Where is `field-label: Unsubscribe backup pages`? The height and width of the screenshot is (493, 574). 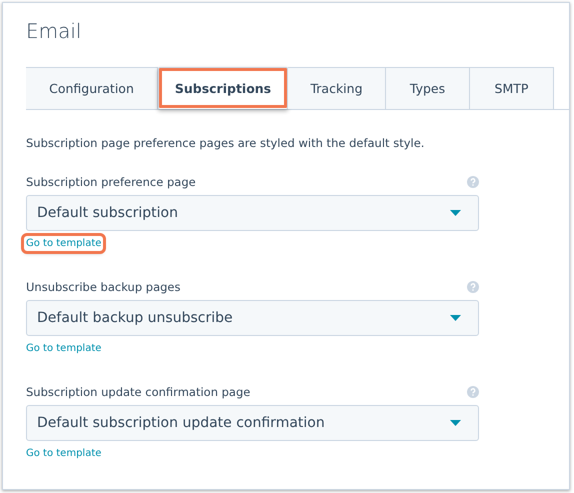
field-label: Unsubscribe backup pages is located at coordinates (103, 287).